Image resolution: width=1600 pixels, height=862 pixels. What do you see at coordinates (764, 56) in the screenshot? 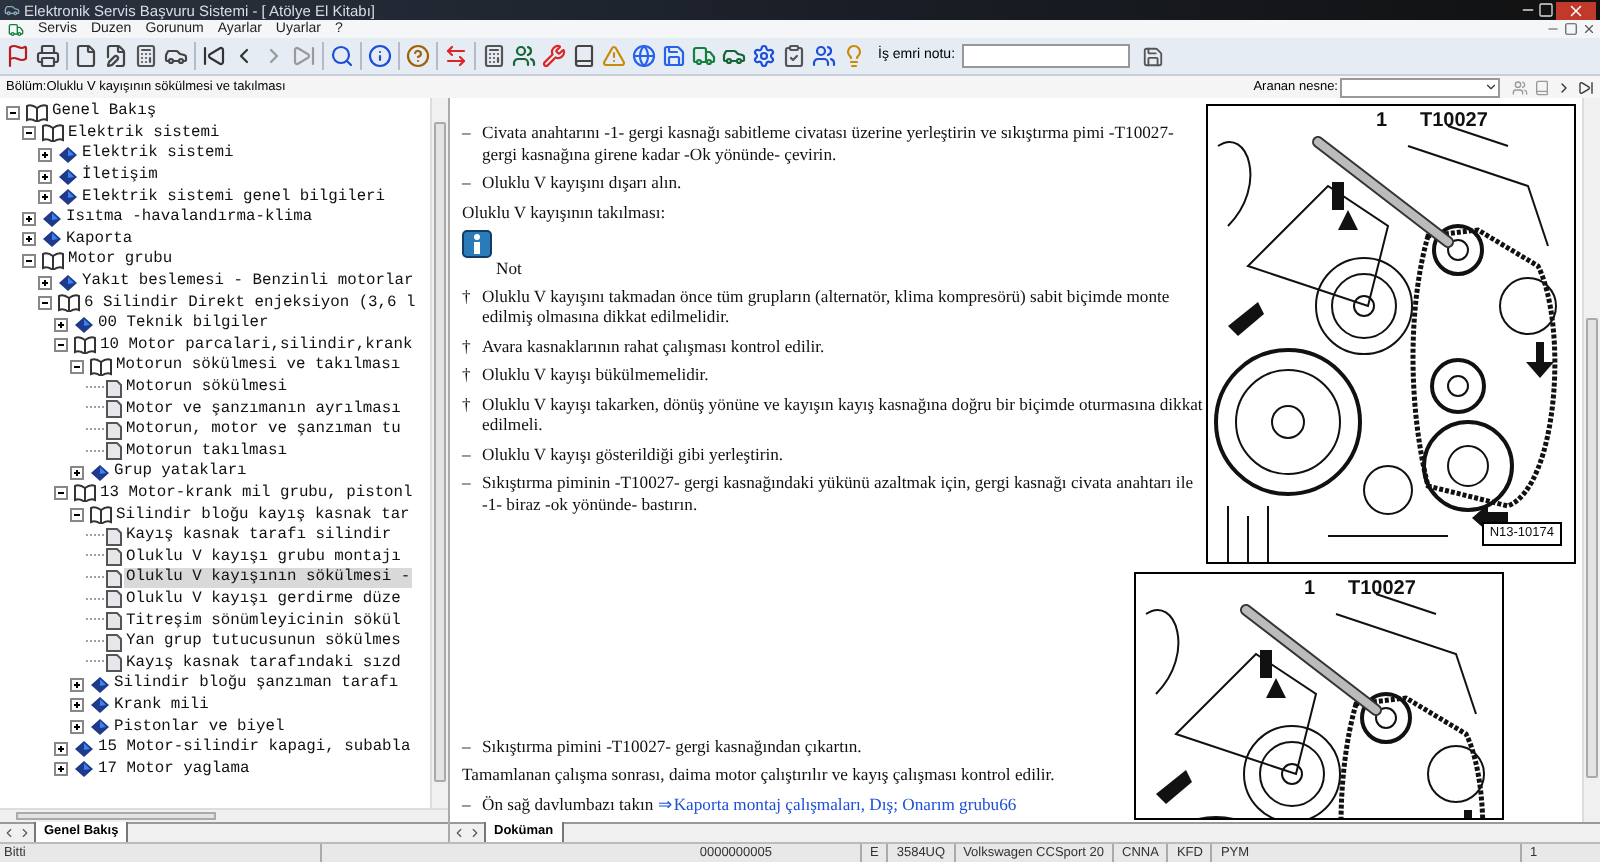
I see `gear-icon` at bounding box center [764, 56].